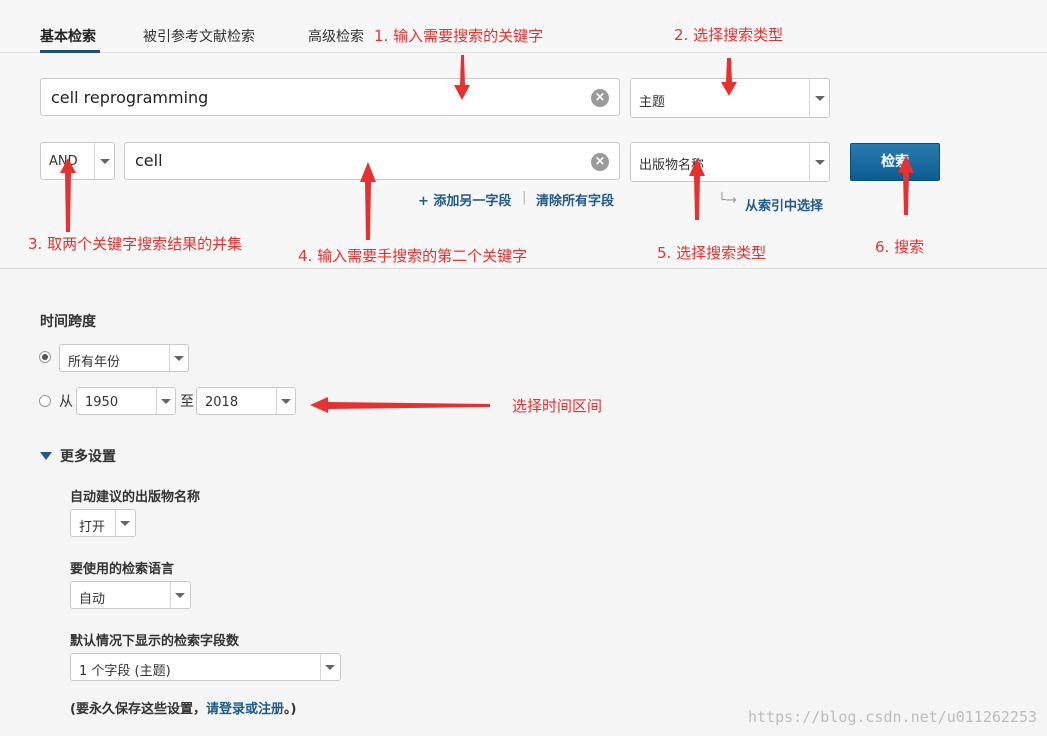 The image size is (1047, 736). I want to click on field-select-2-value: 出版物名称, so click(672, 165).